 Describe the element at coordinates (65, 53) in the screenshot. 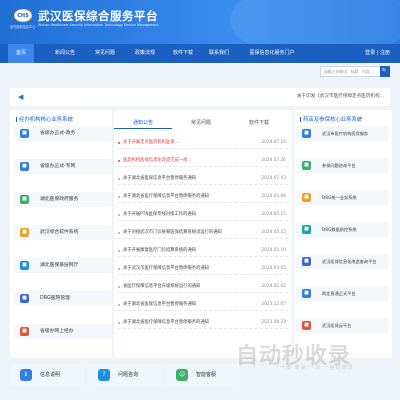

I see `nav-item-news: 新闻公告` at that location.